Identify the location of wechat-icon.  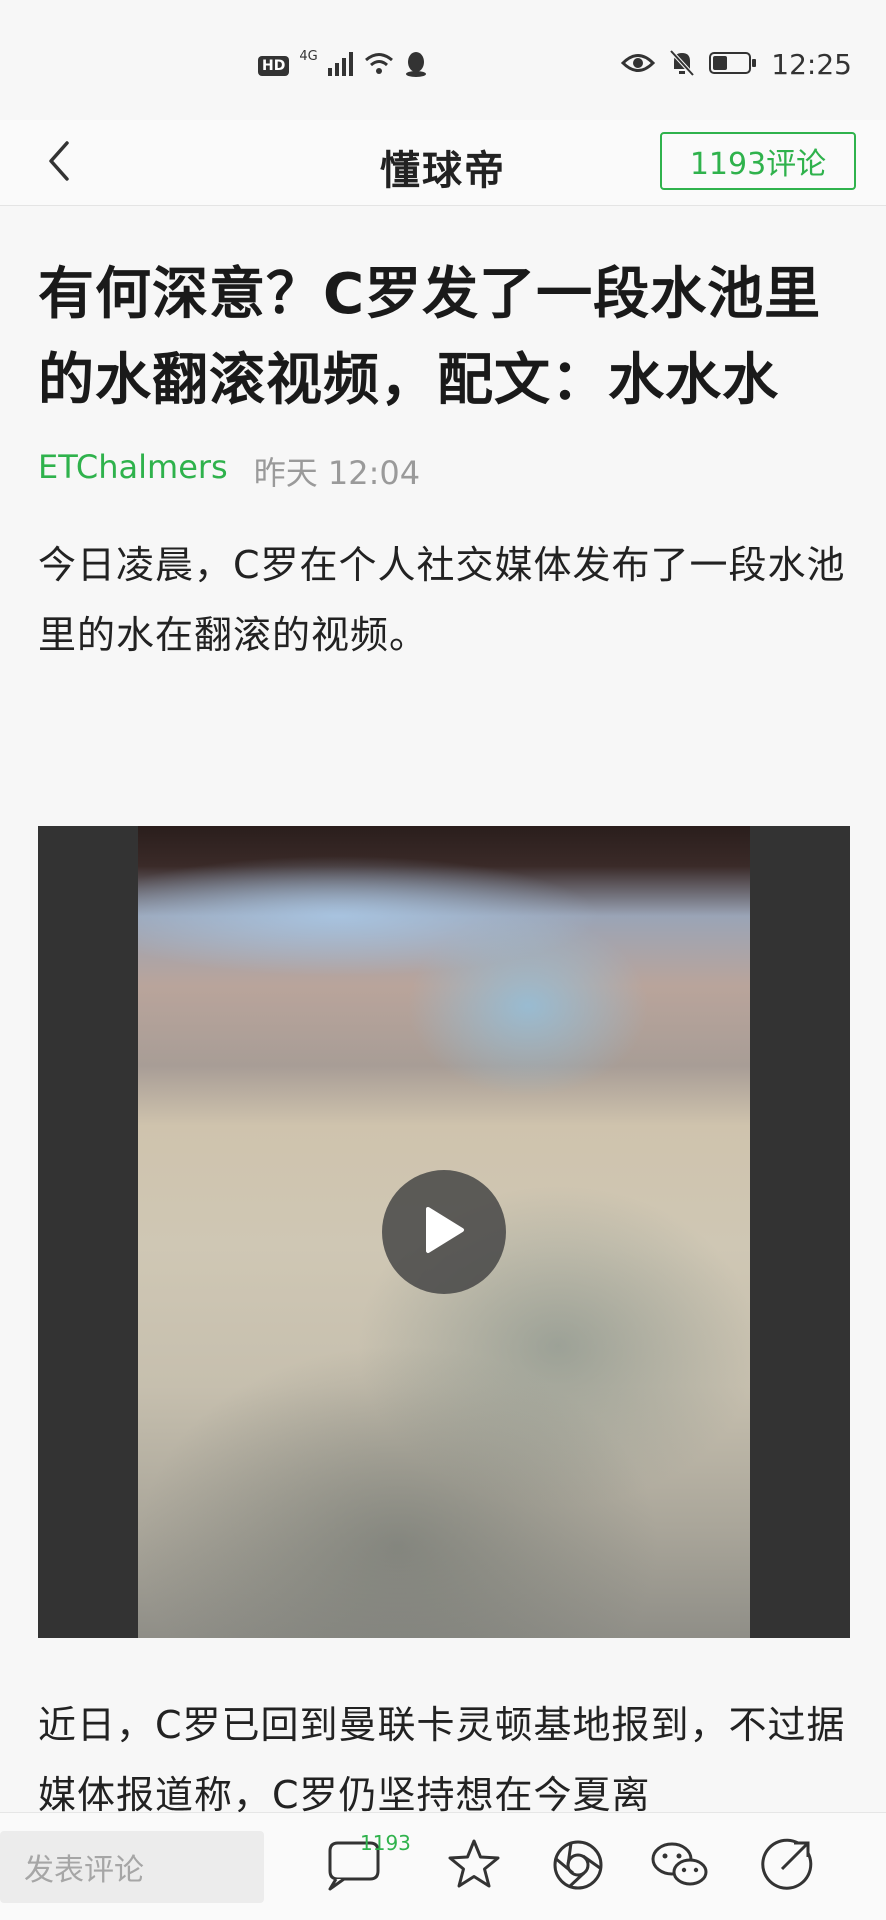
(680, 1867).